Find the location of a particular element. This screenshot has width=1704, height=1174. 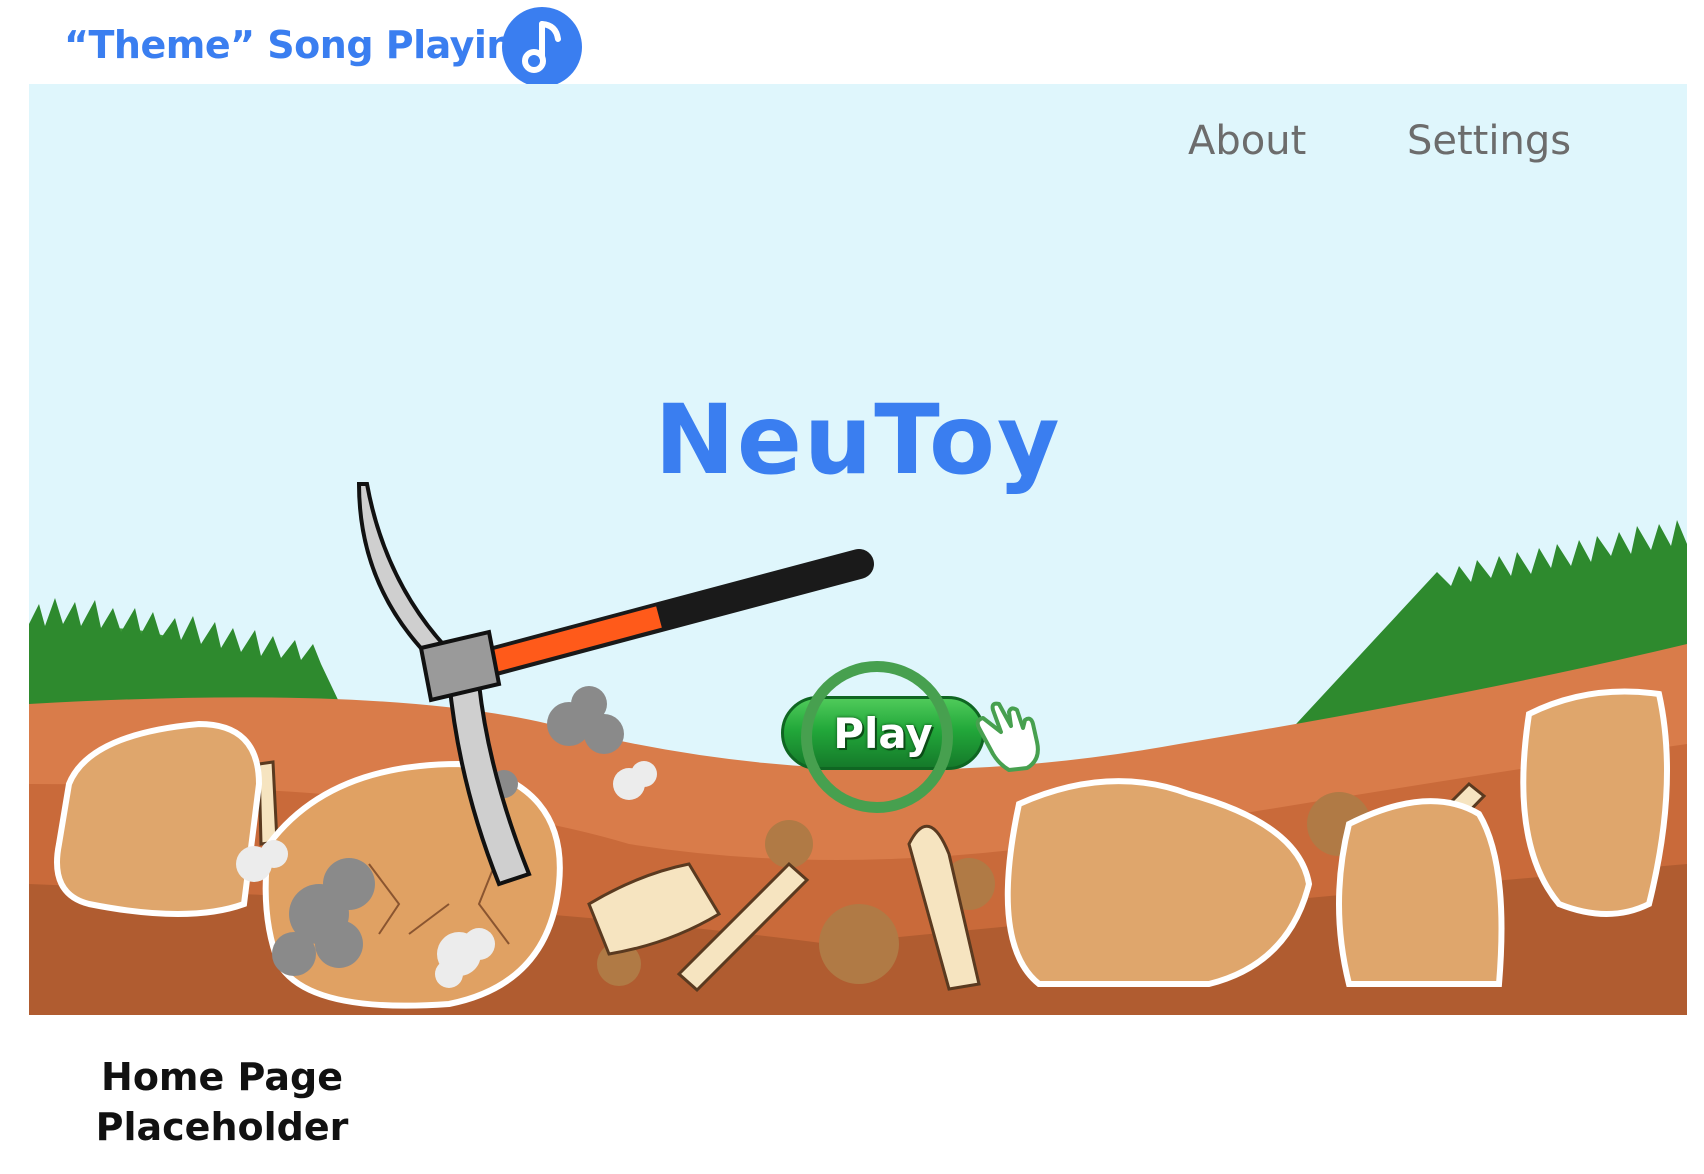

nav-settings-link: Settings is located at coordinates (1489, 141).